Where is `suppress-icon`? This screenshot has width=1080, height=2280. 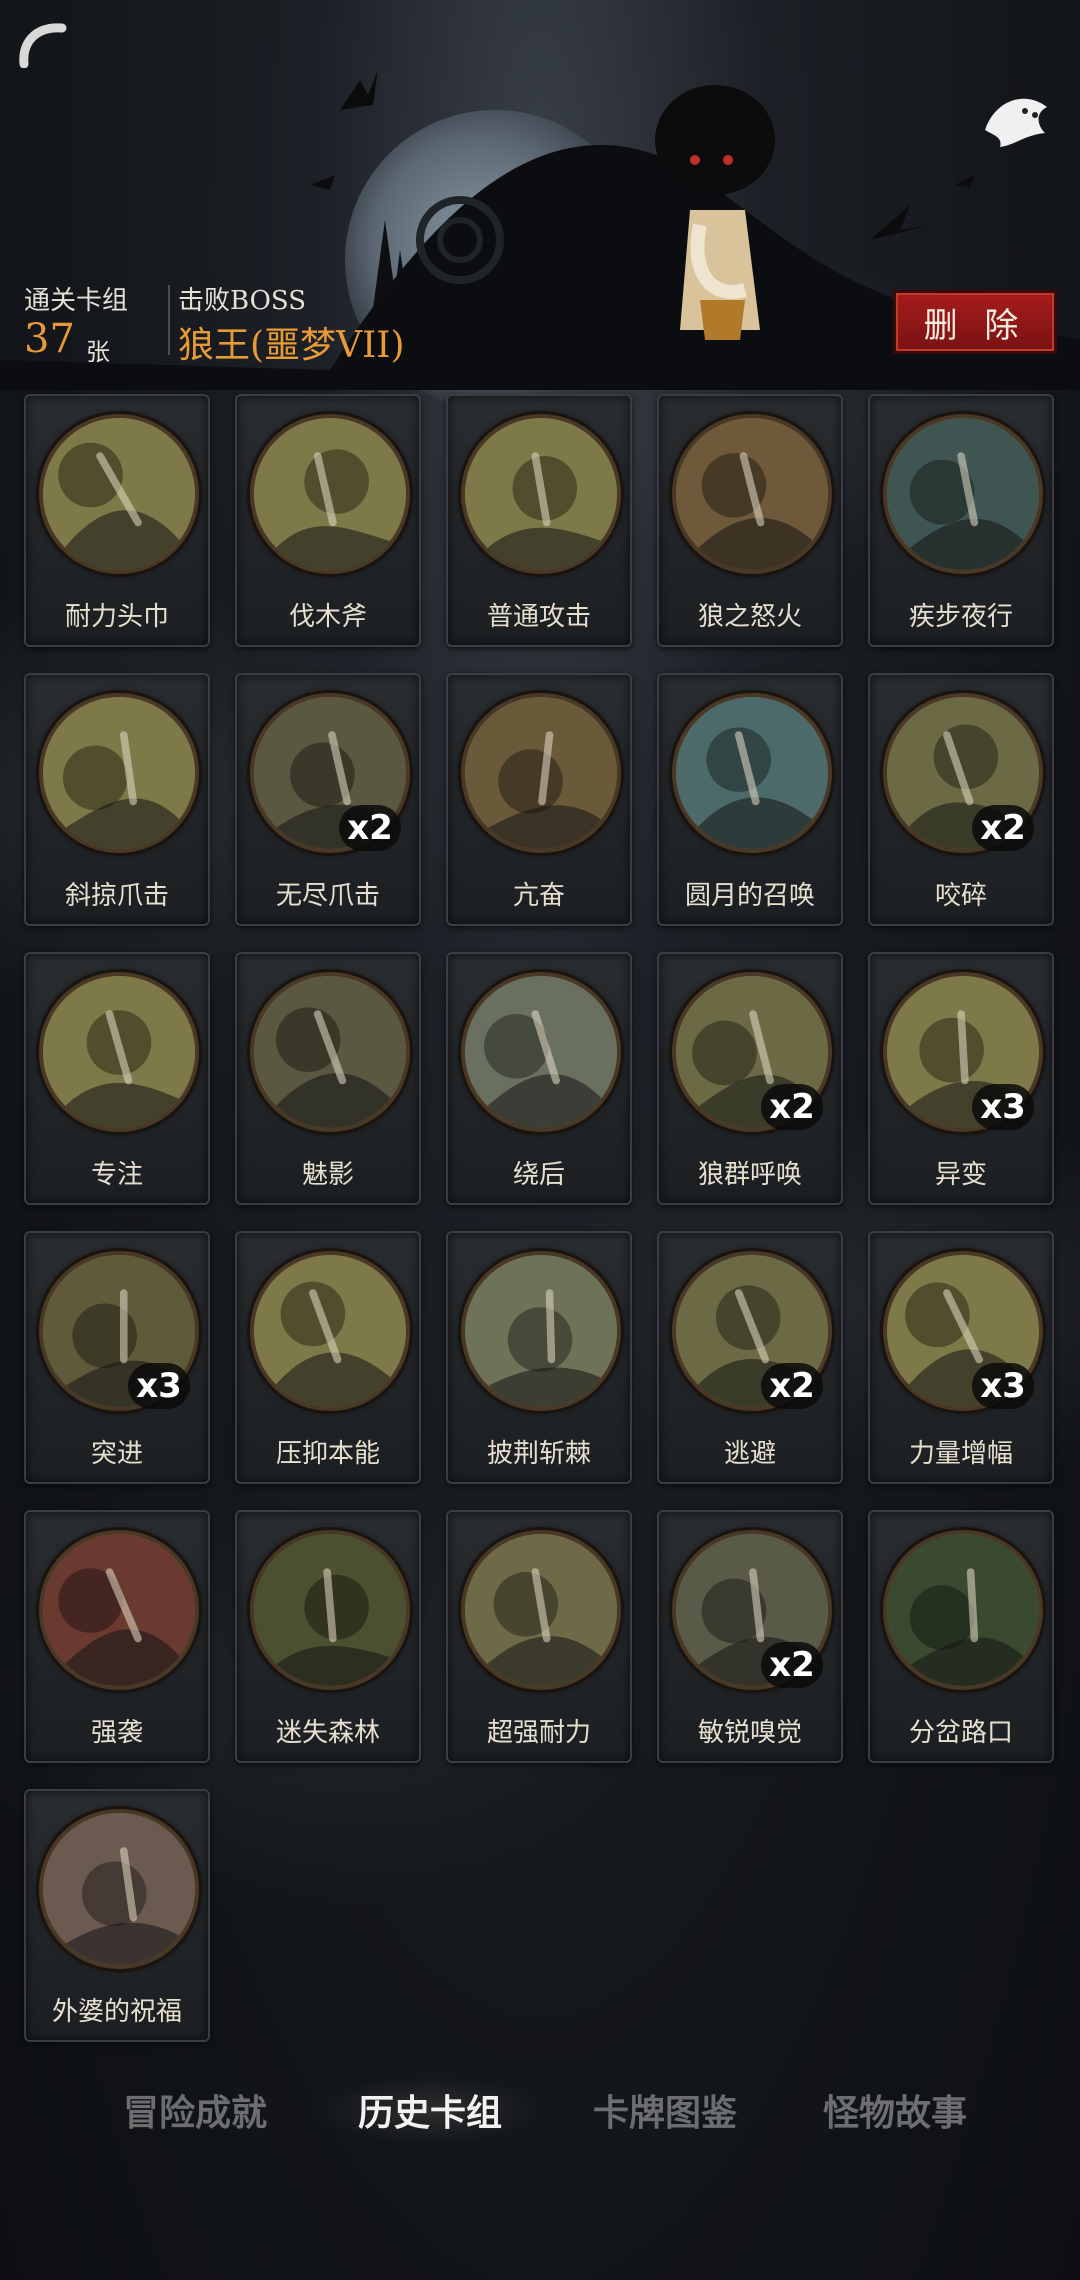 suppress-icon is located at coordinates (330, 1331).